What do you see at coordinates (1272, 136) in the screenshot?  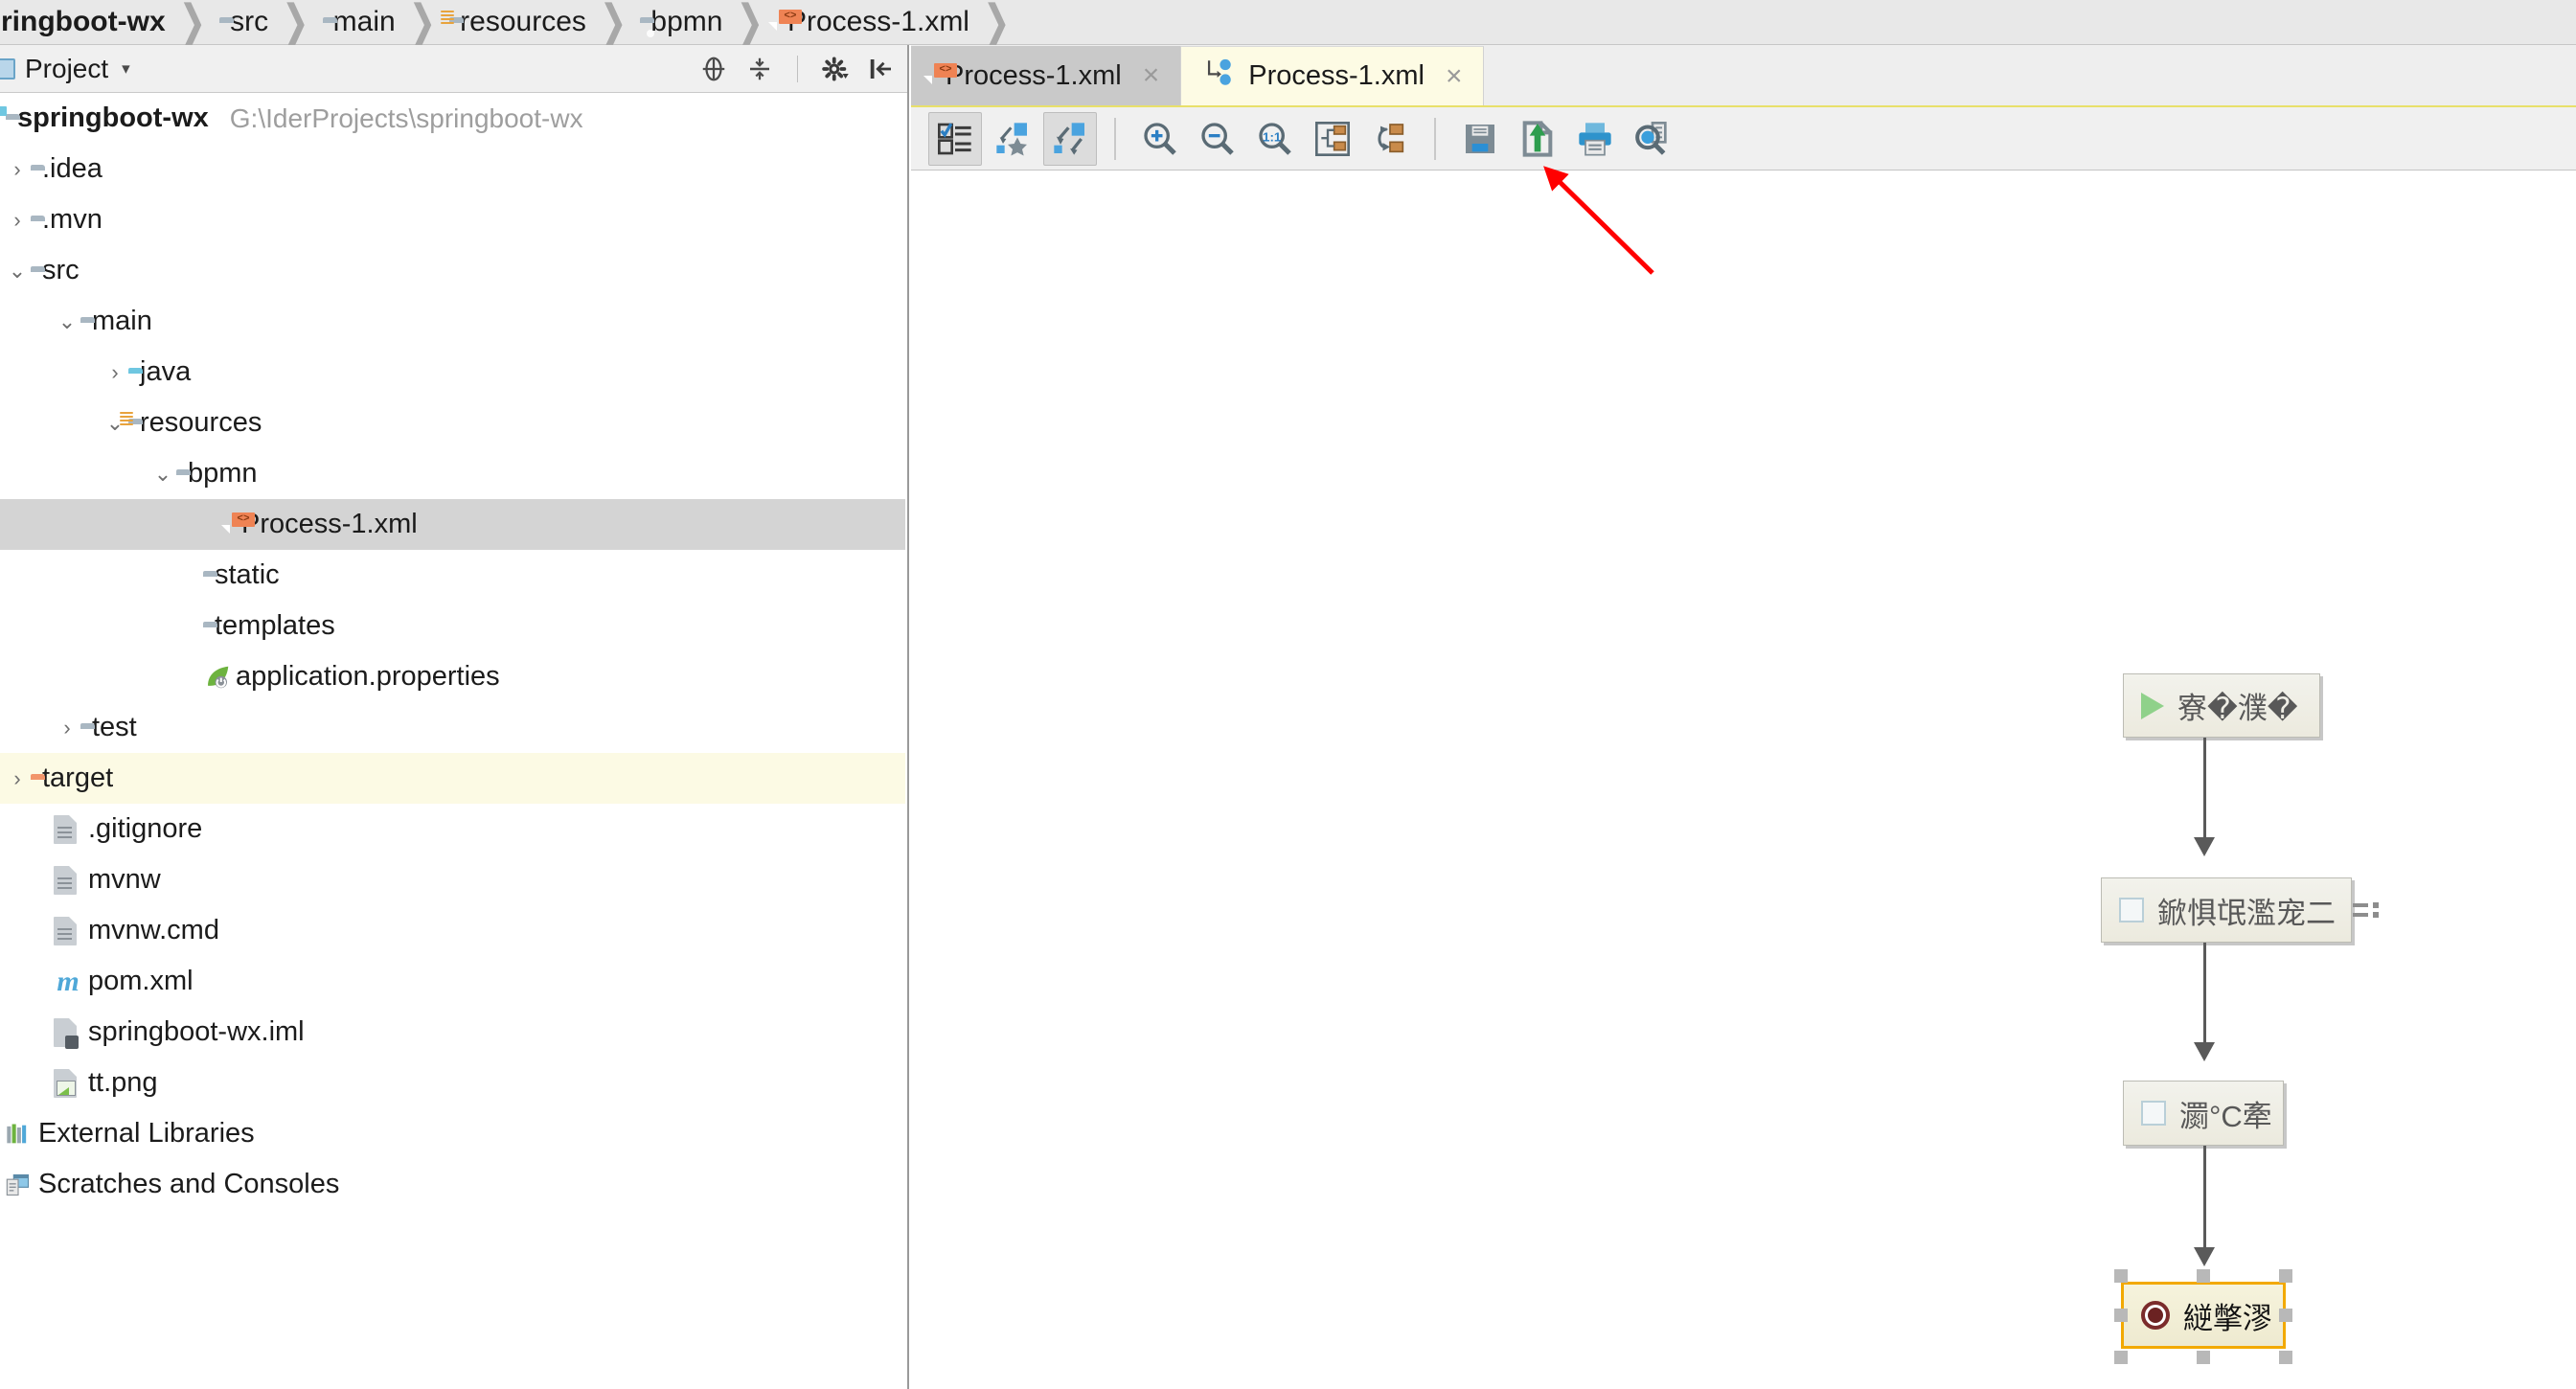 I see `svg-text: 1:1` at bounding box center [1272, 136].